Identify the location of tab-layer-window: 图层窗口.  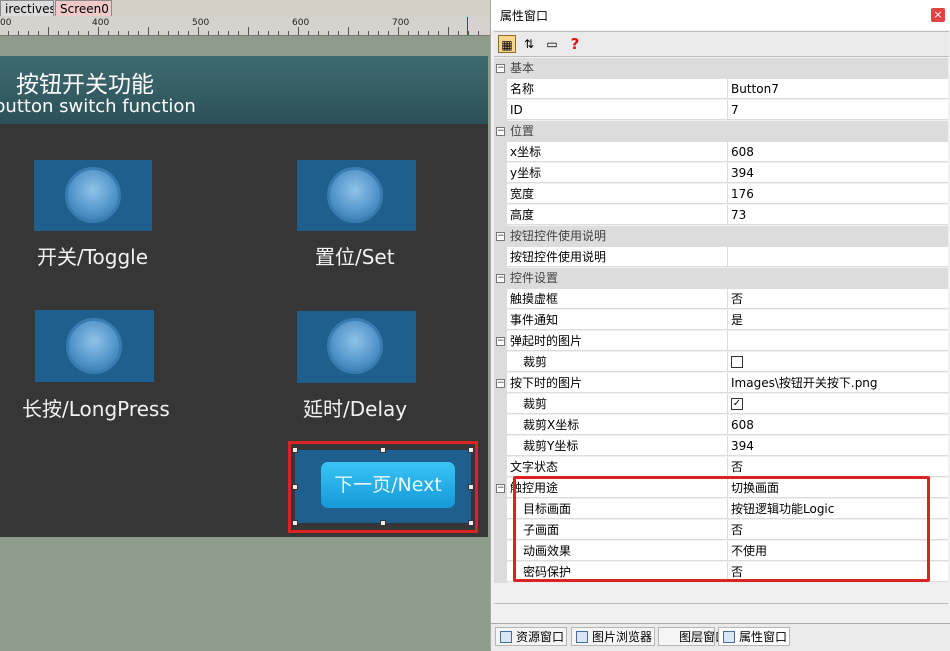
(692, 636).